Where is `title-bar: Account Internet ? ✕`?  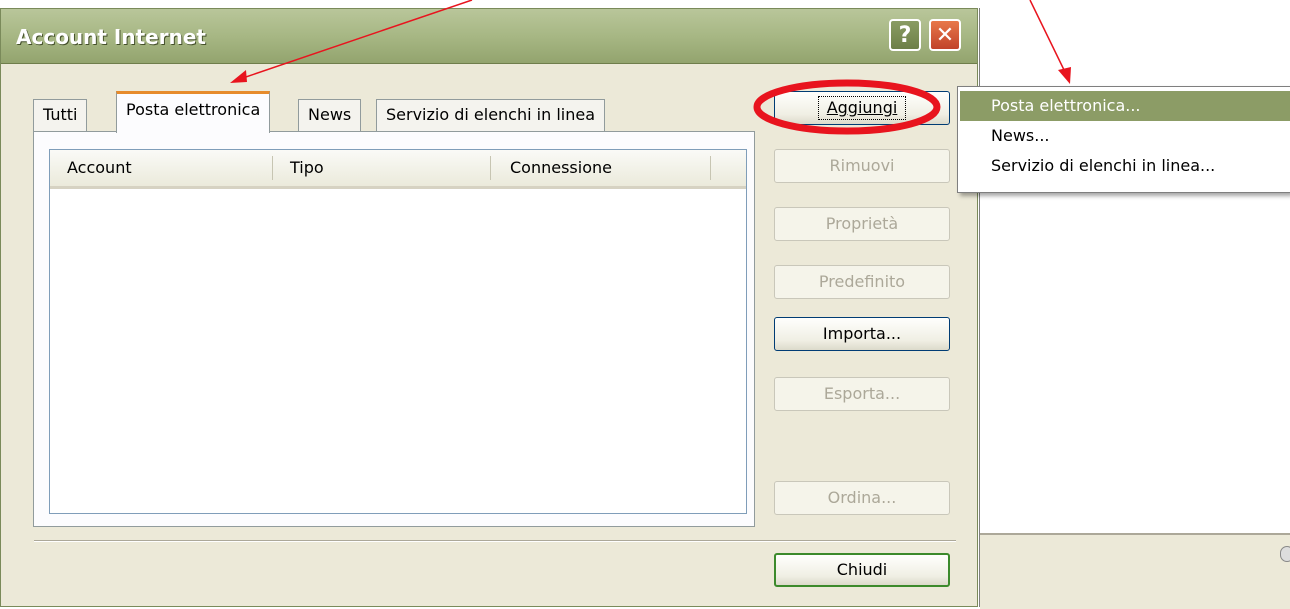
title-bar: Account Internet ? ✕ is located at coordinates (489, 36).